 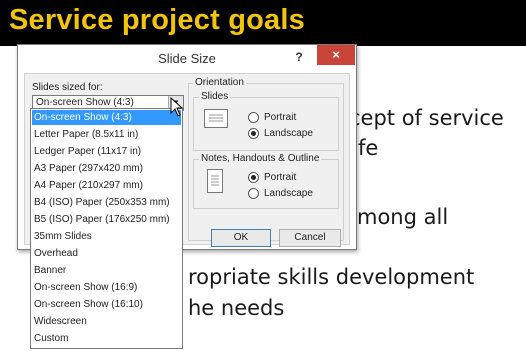 What do you see at coordinates (253, 177) in the screenshot?
I see `notes-portrait-radio` at bounding box center [253, 177].